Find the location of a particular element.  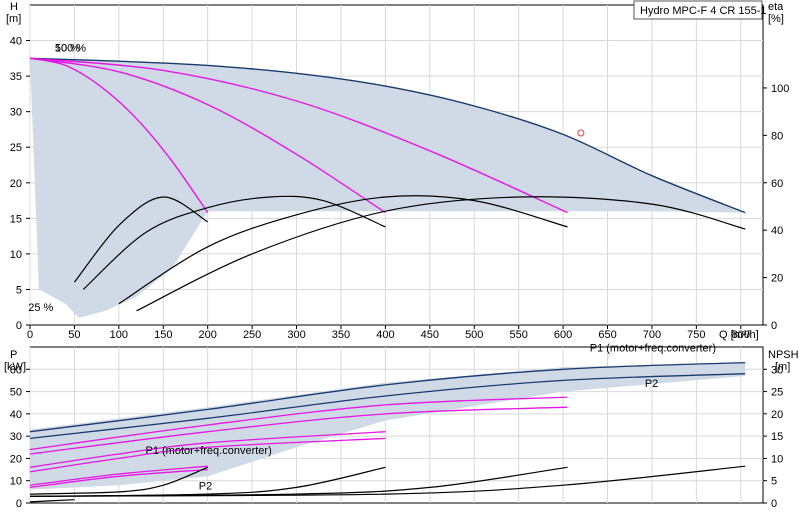

npsh-axis-unit: [m] is located at coordinates (782, 367).